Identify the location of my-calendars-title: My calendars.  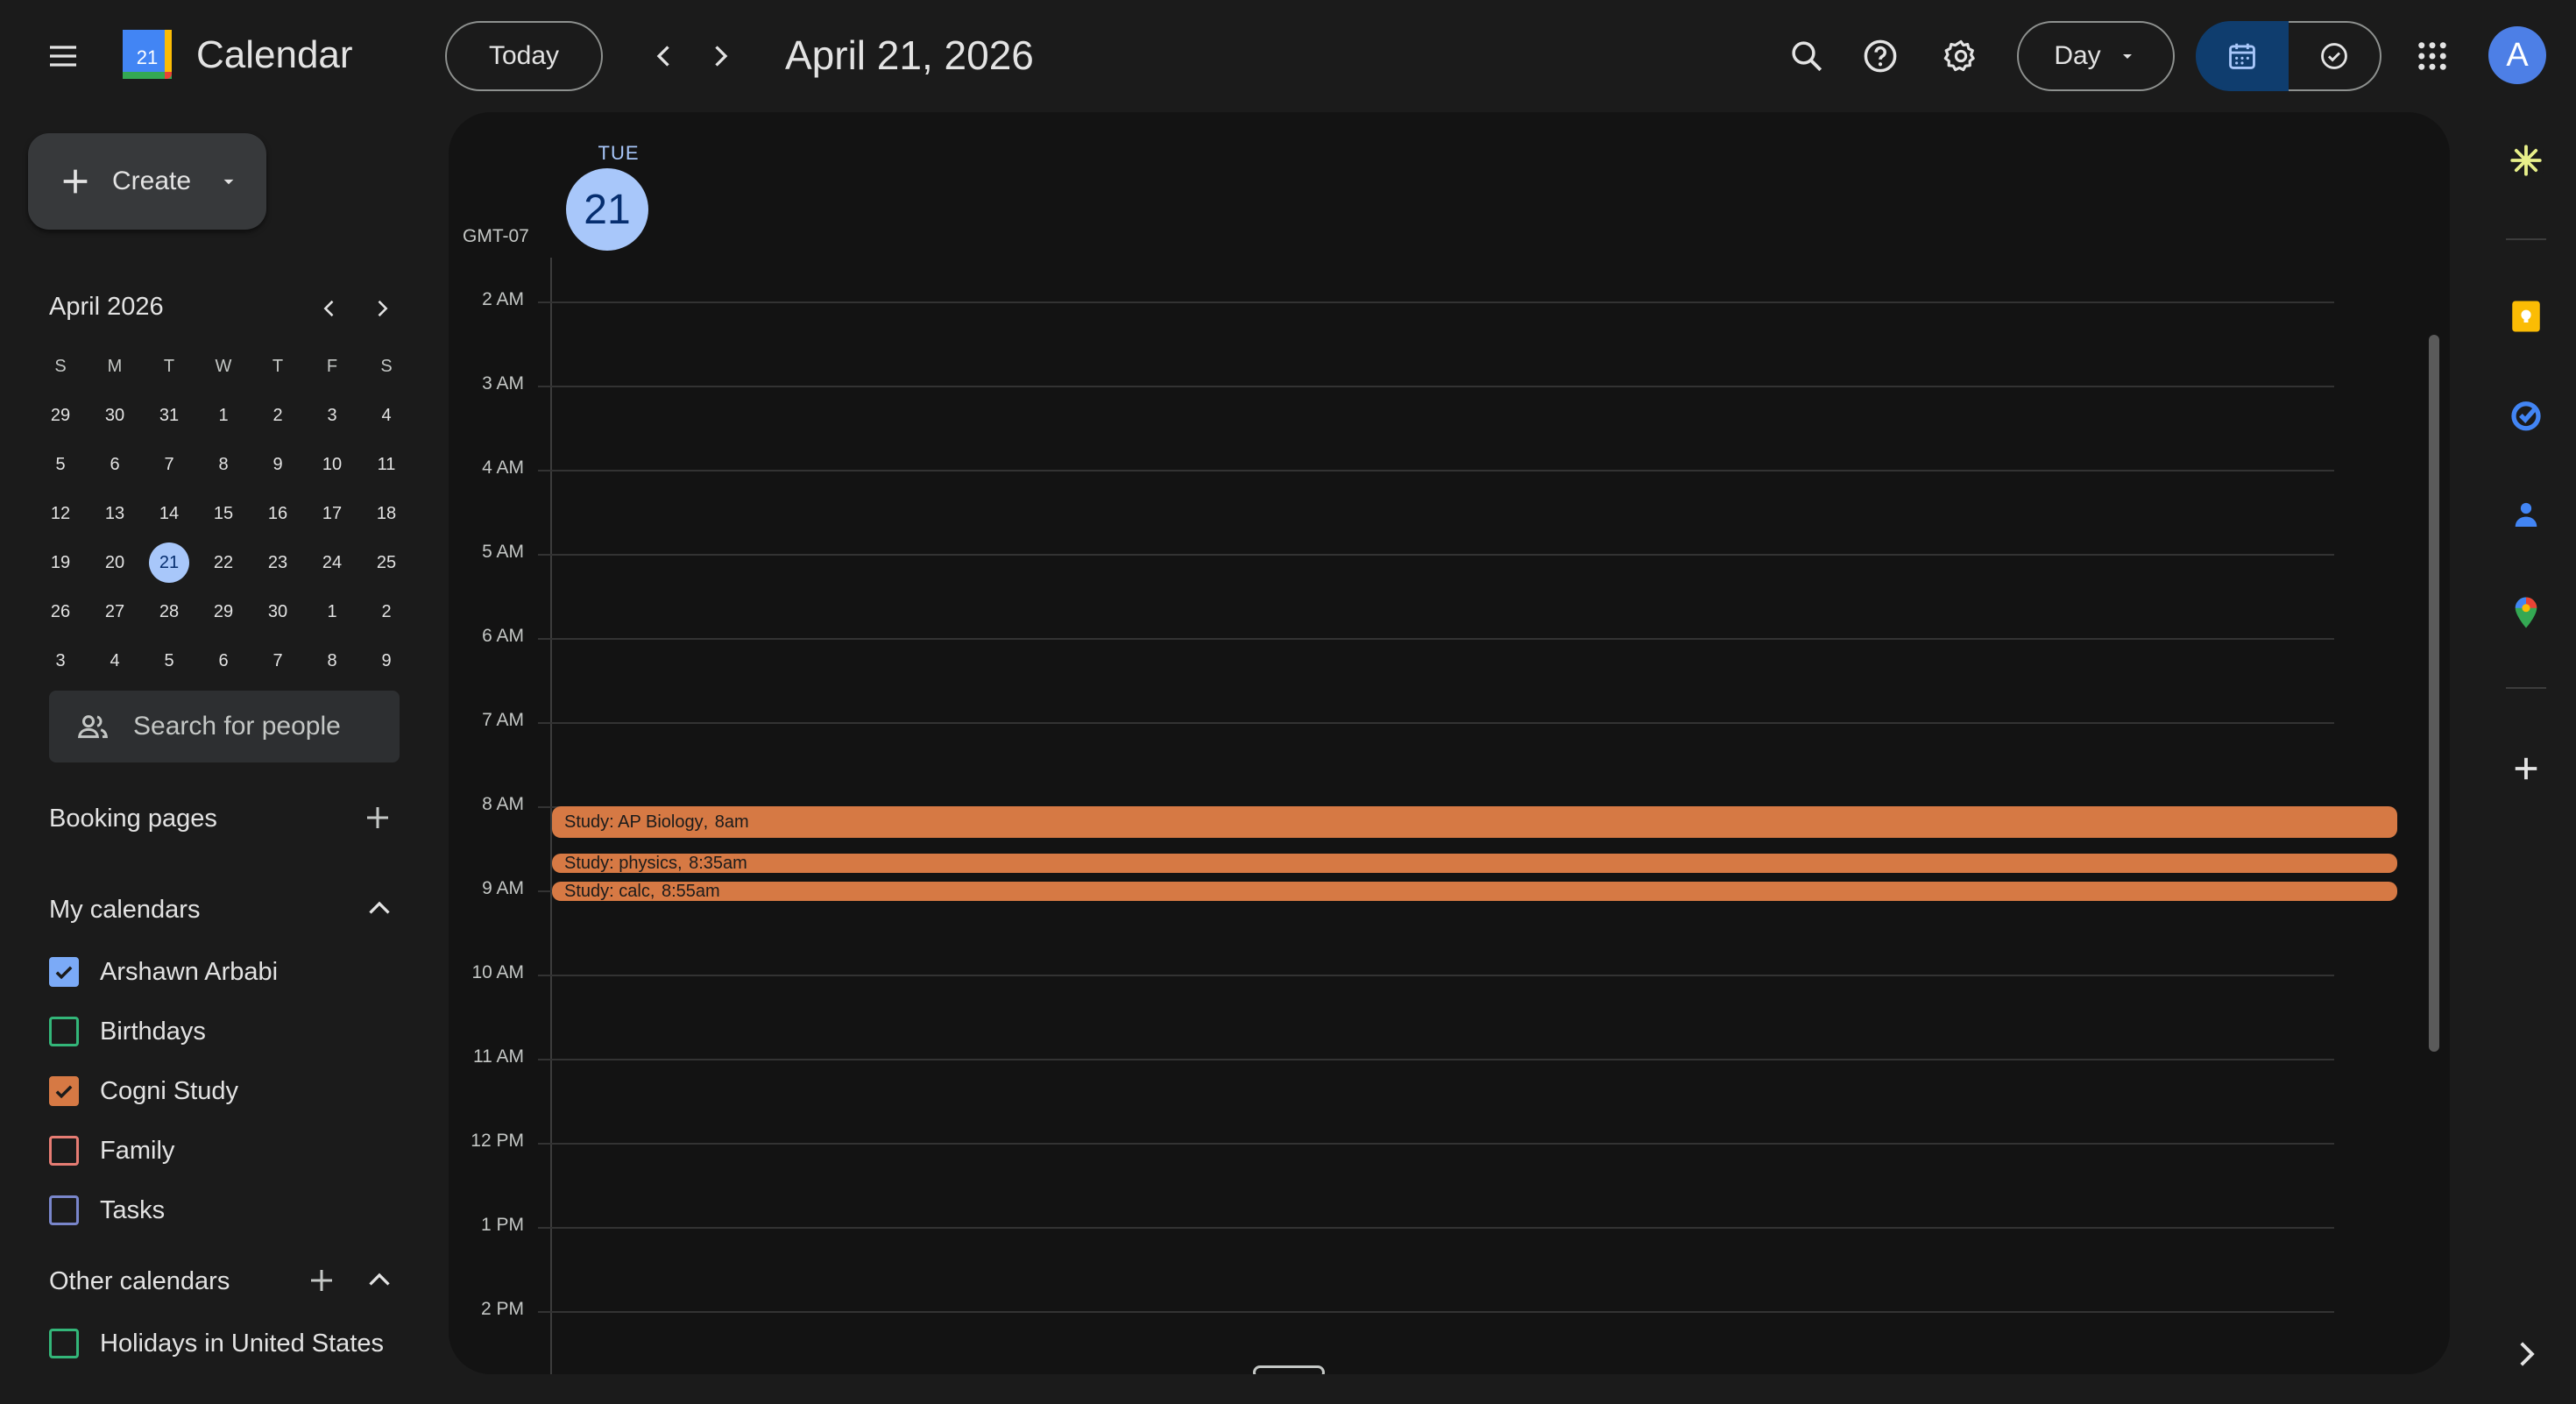
(124, 911).